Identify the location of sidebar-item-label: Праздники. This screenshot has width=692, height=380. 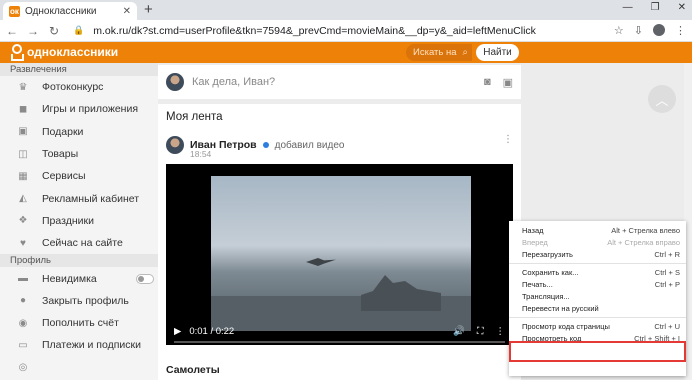
(68, 220).